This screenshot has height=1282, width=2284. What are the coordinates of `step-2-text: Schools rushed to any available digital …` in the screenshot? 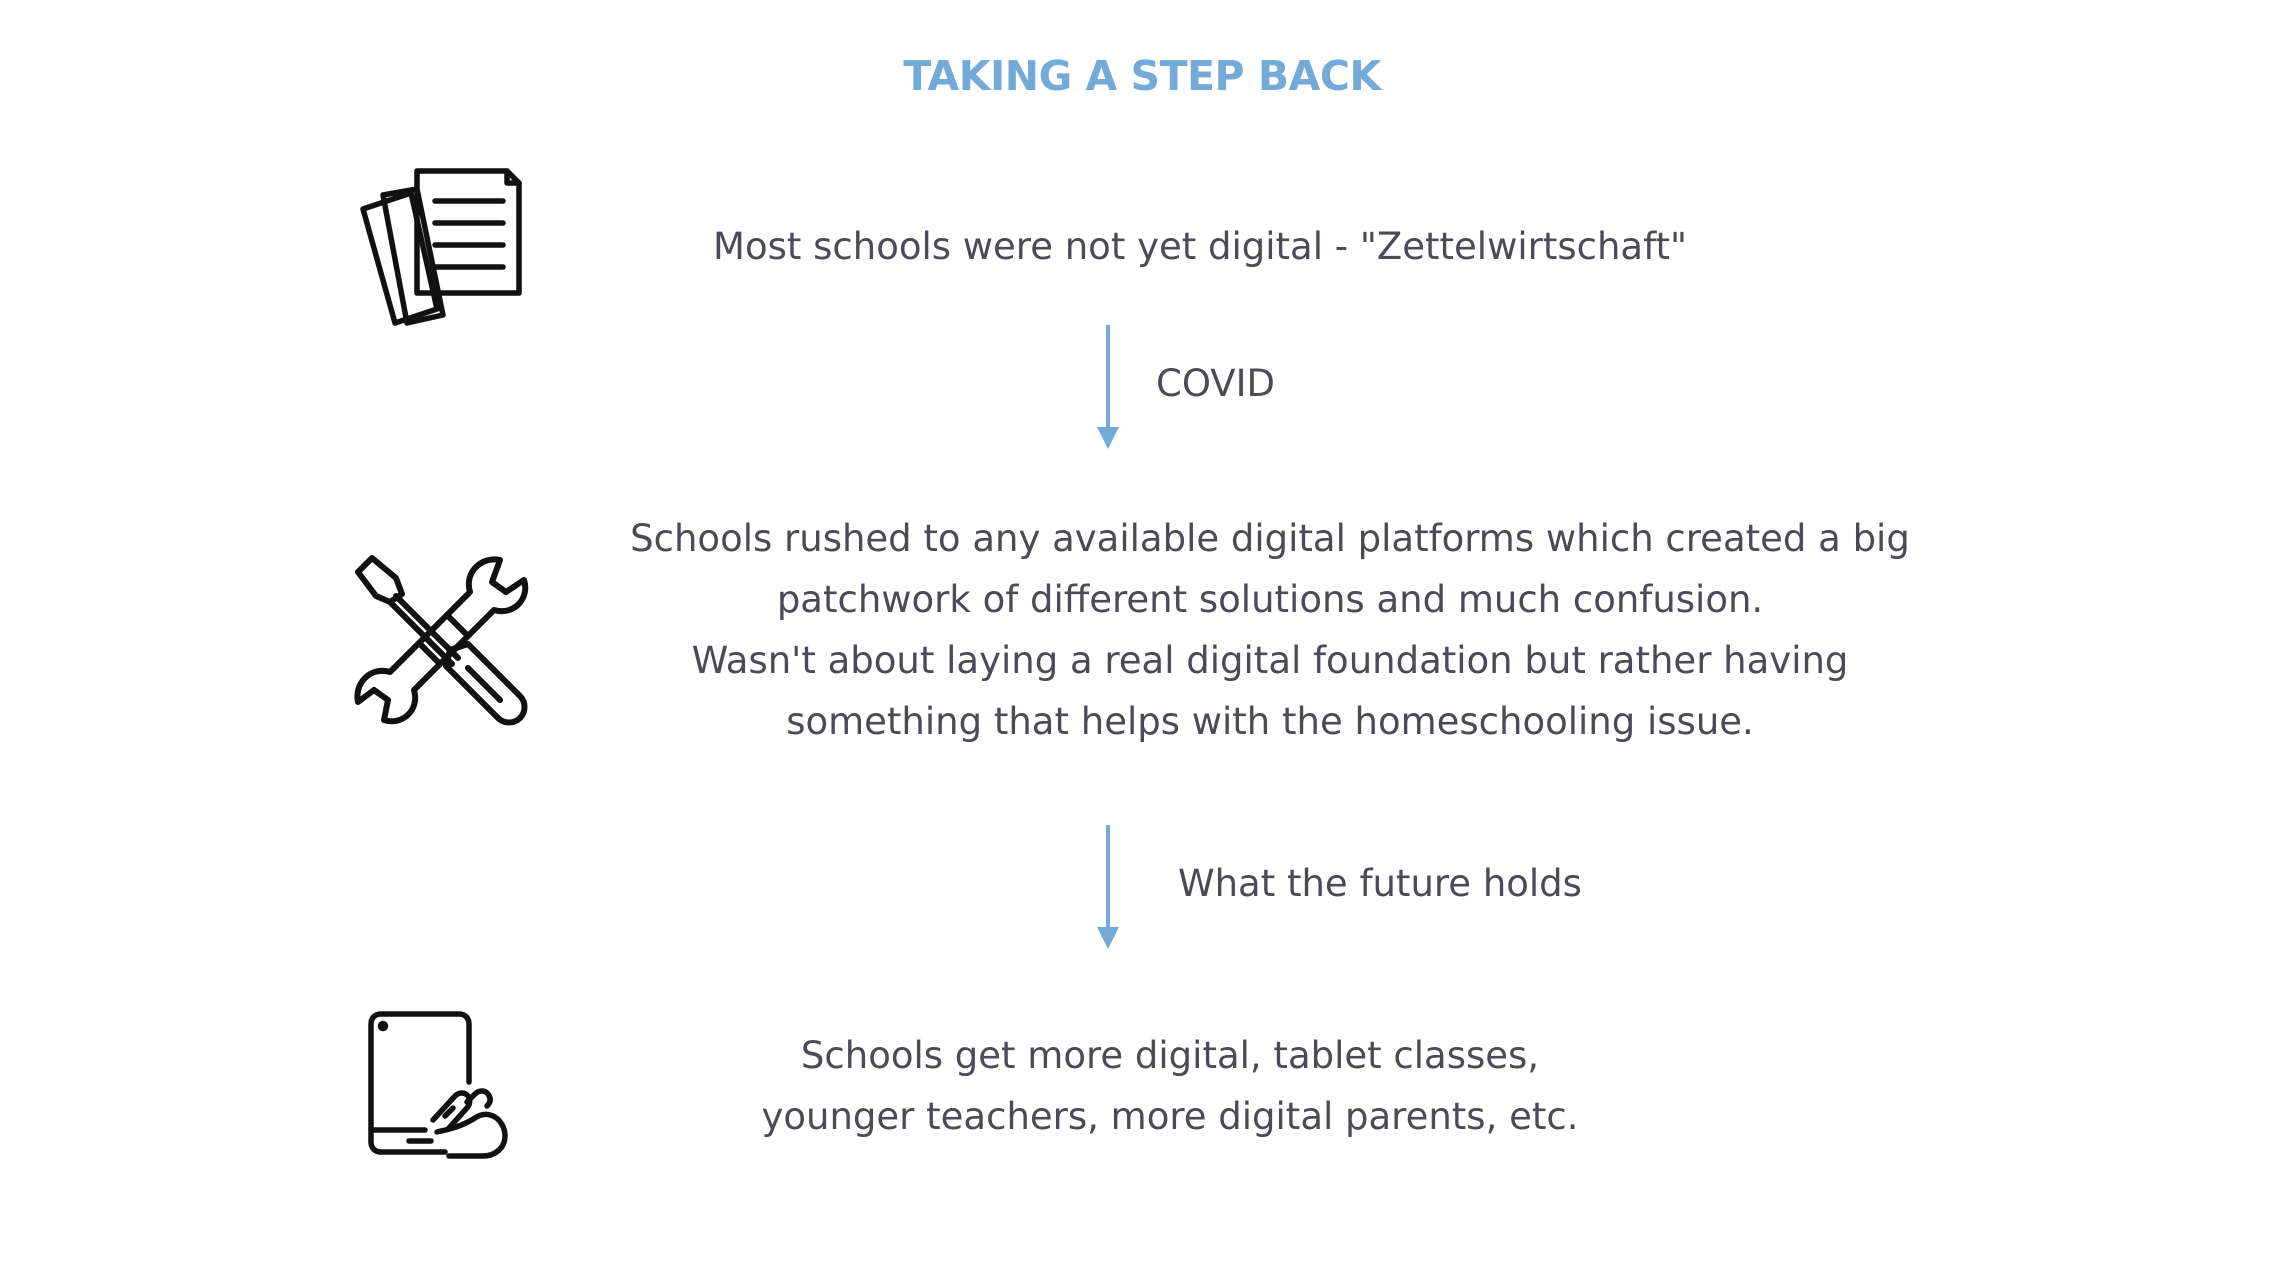 It's located at (1270, 630).